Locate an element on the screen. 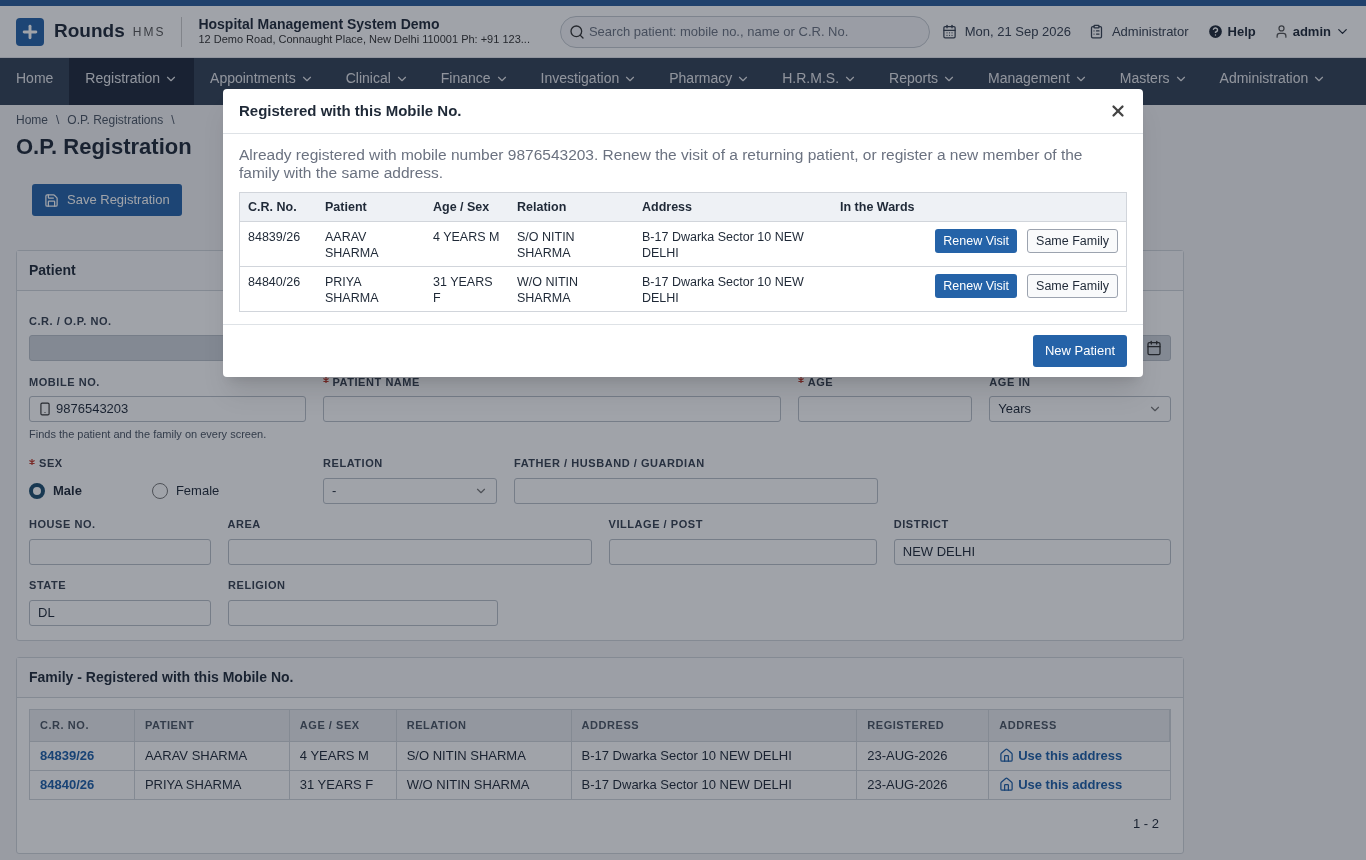 Image resolution: width=1366 pixels, height=860 pixels. field-label: HOUSE NO. is located at coordinates (62, 525).